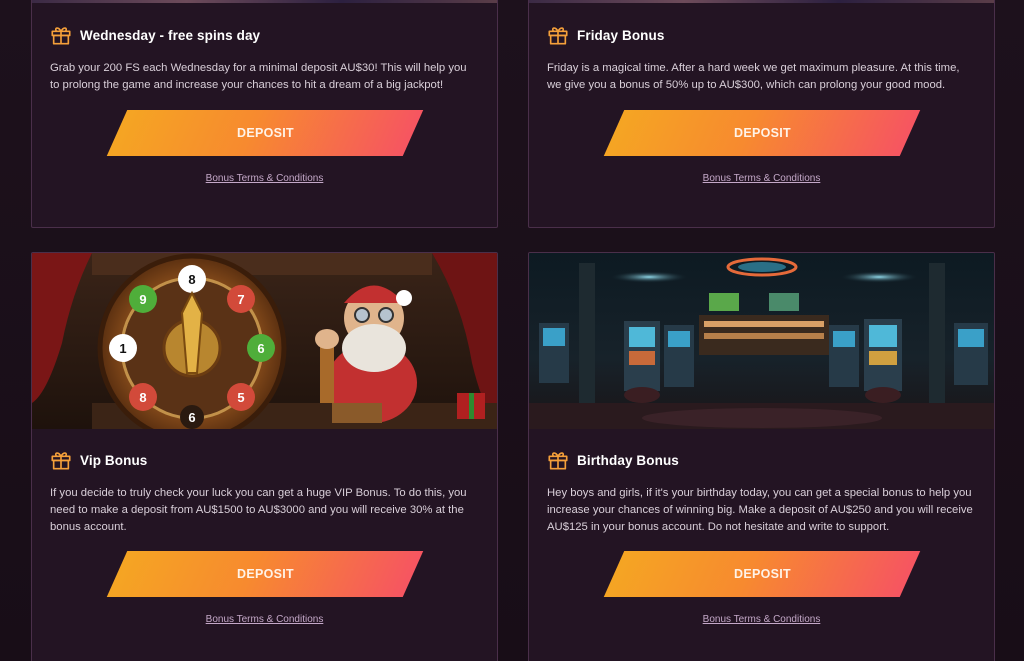 The height and width of the screenshot is (661, 1024). What do you see at coordinates (761, 35) in the screenshot?
I see `card-title-row: Friday Bonus` at bounding box center [761, 35].